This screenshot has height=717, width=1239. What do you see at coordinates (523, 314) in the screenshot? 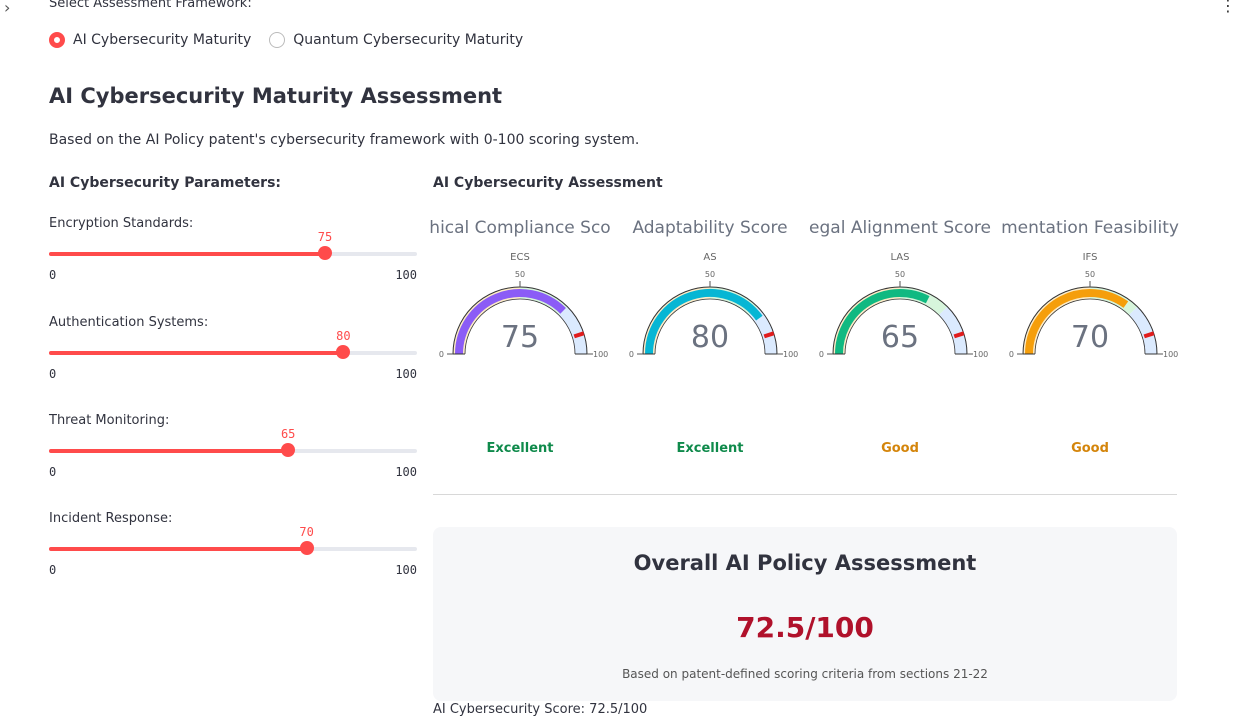
I see `gauge-dial: 0 100 50 75` at bounding box center [523, 314].